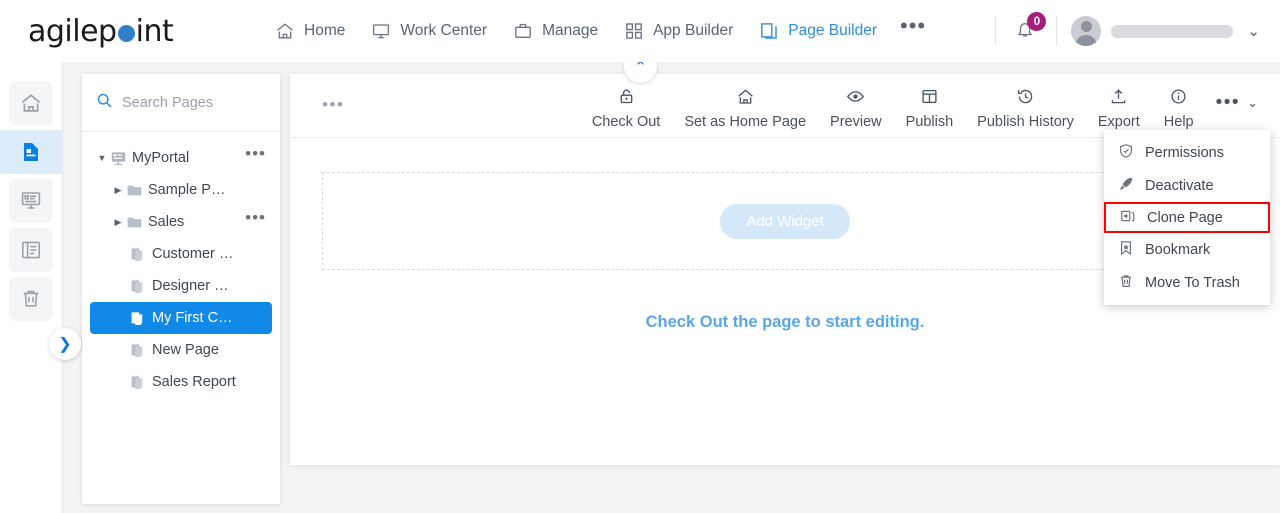  I want to click on menu-item-deactivate: Deactivate, so click(1187, 185).